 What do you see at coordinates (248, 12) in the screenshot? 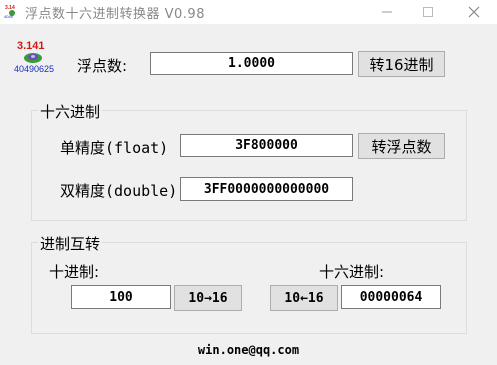
I see `title-bar: 3.14 4049 浮点数十六进制转换器 V0.98` at bounding box center [248, 12].